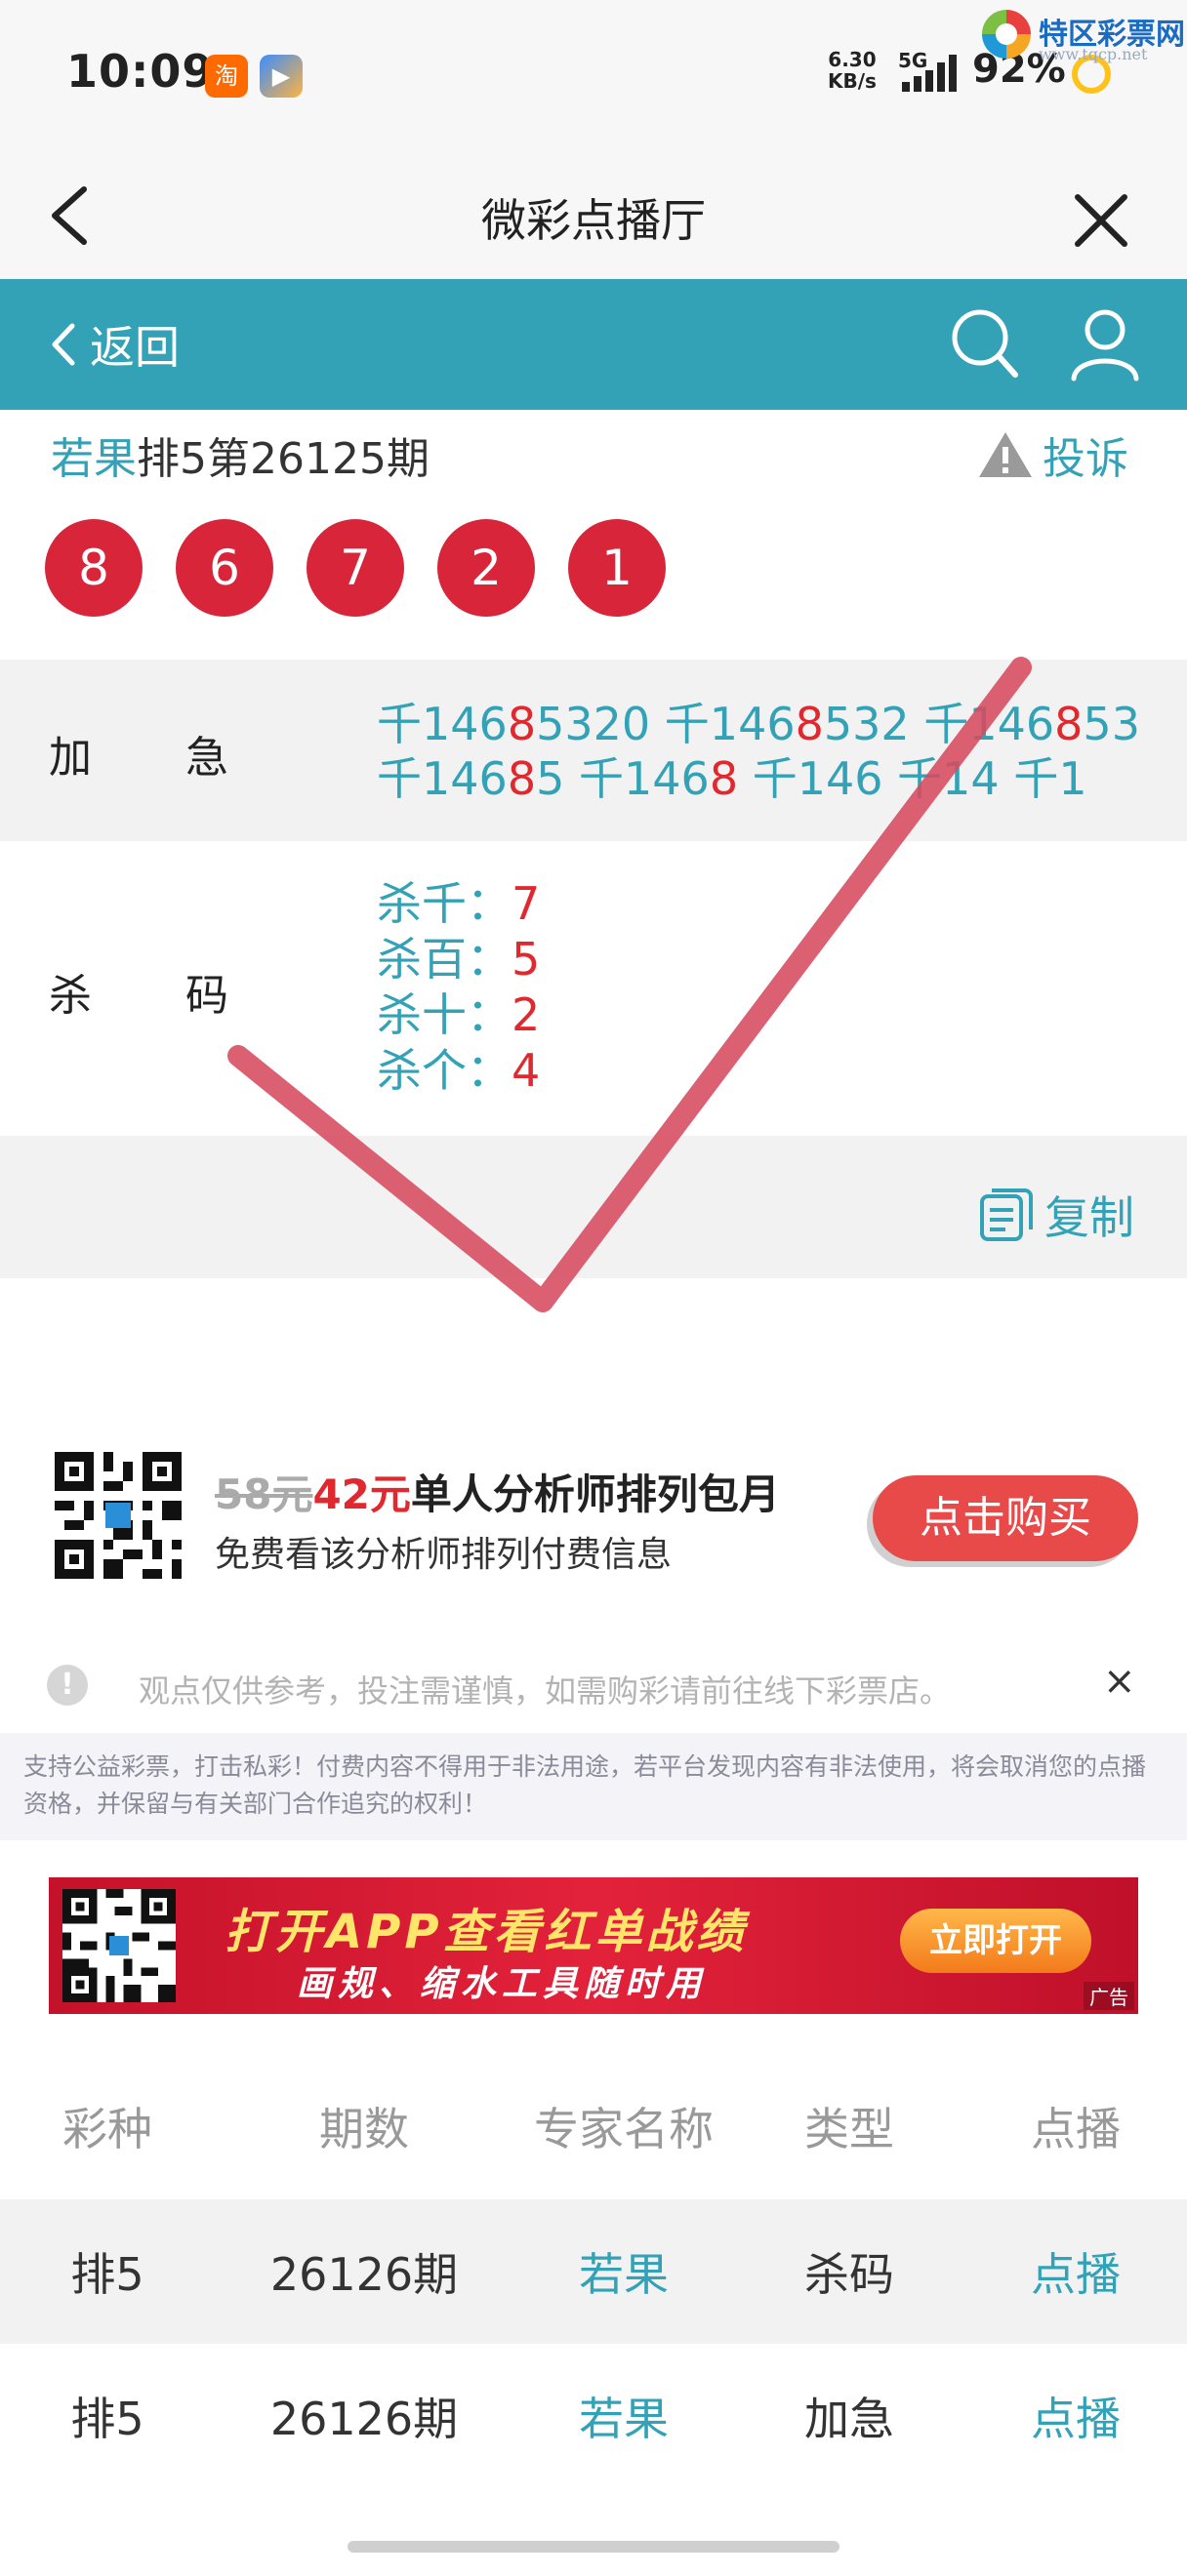 The width and height of the screenshot is (1187, 2576). I want to click on draw-ball: 7, so click(355, 568).